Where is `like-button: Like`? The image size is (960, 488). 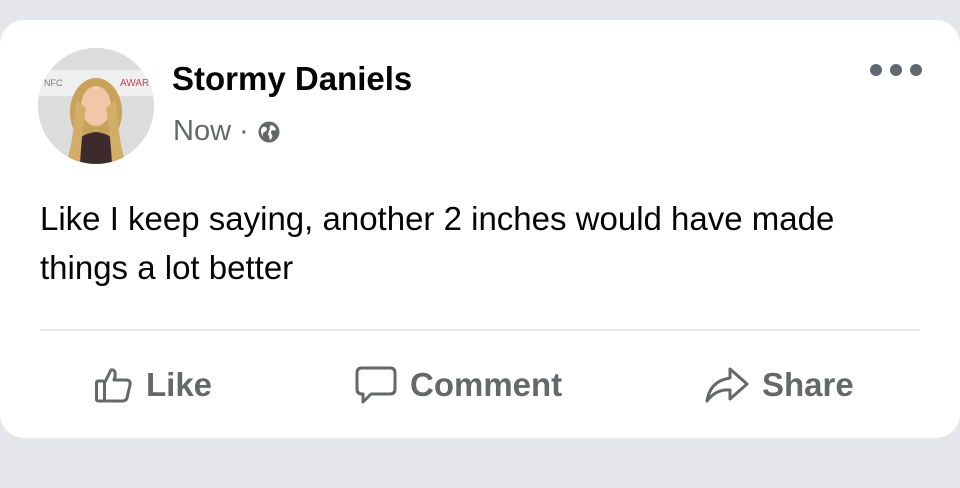
like-button: Like is located at coordinates (153, 385).